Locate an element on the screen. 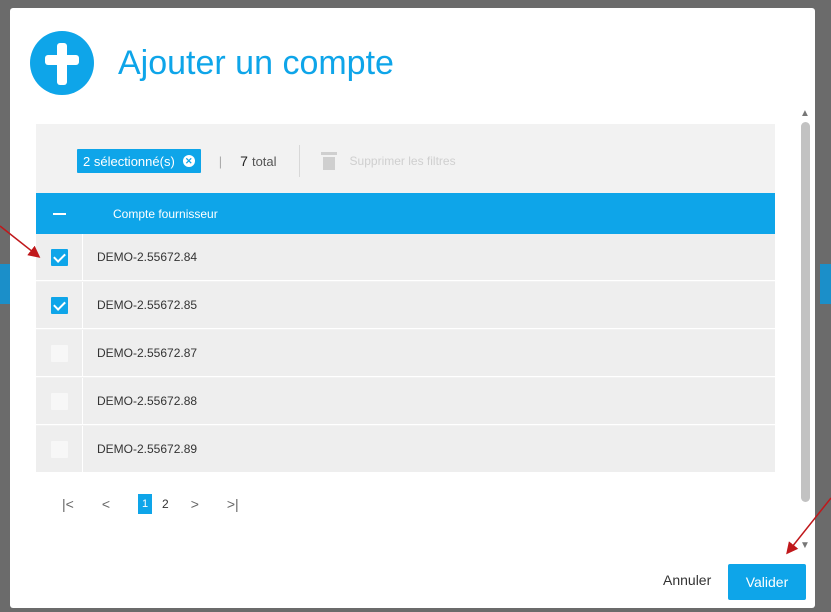 This screenshot has width=831, height=612. selected-count-label: 2 sélectionné(s) is located at coordinates (129, 161).